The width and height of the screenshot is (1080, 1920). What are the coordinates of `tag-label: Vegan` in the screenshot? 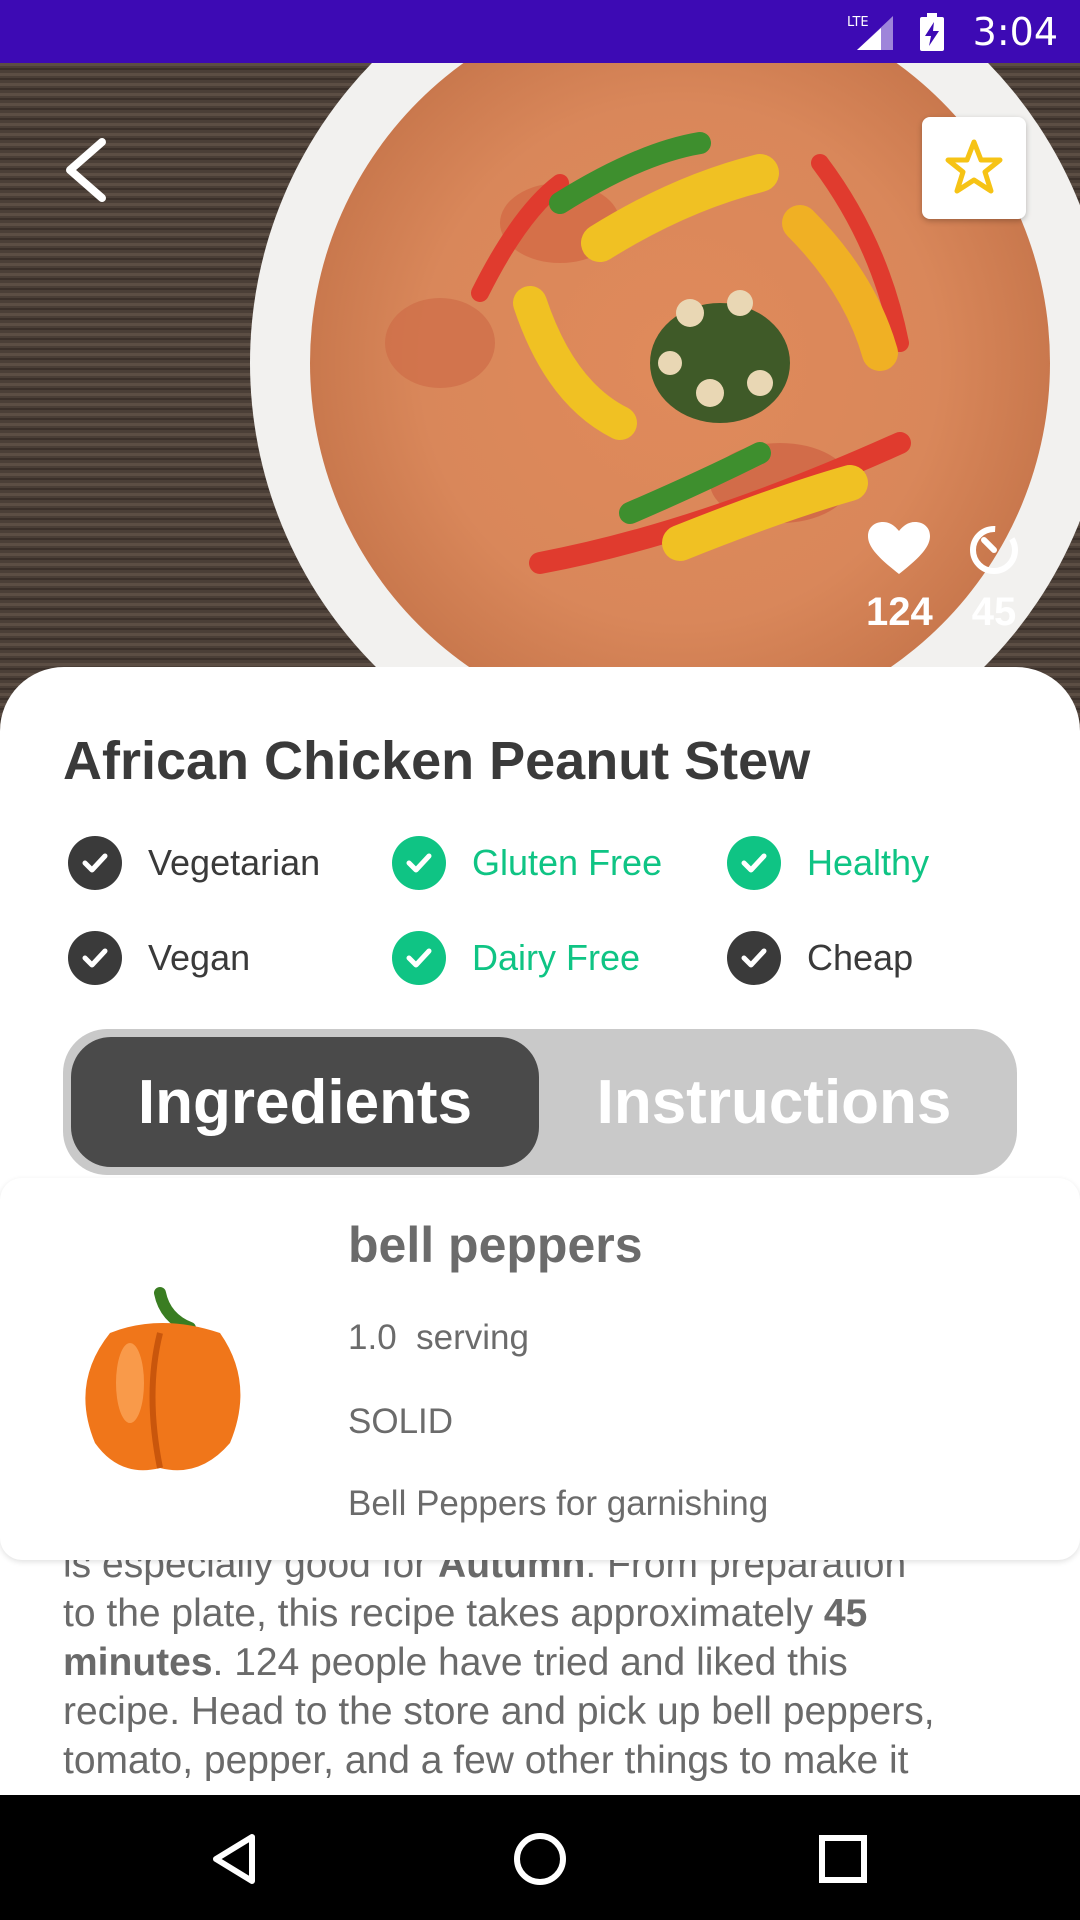 It's located at (199, 957).